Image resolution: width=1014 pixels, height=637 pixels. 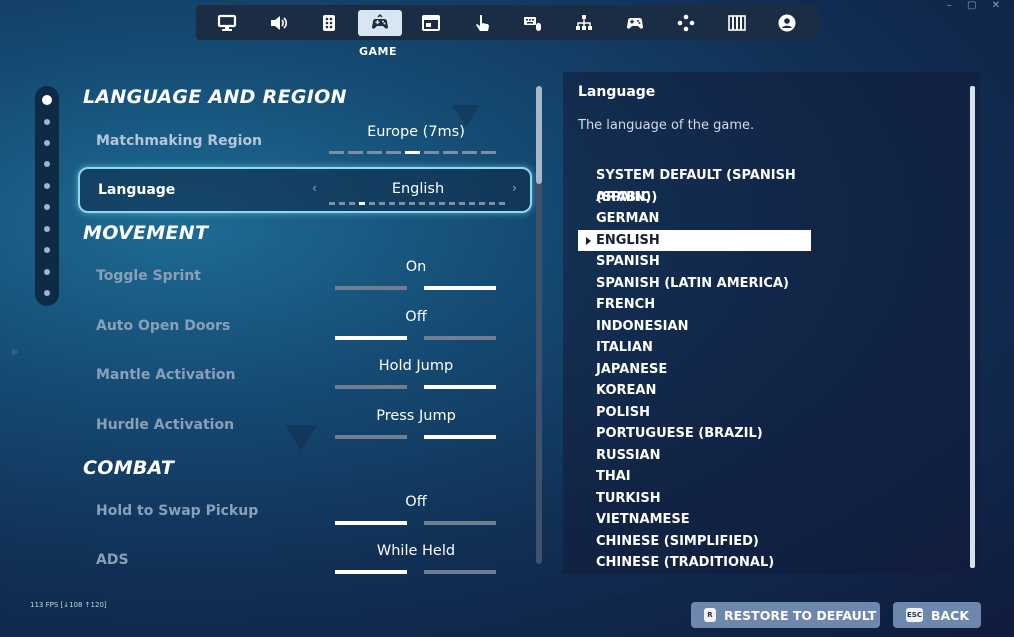 What do you see at coordinates (215, 97) in the screenshot?
I see `section-title-language-region: LANGUAGE AND REGION` at bounding box center [215, 97].